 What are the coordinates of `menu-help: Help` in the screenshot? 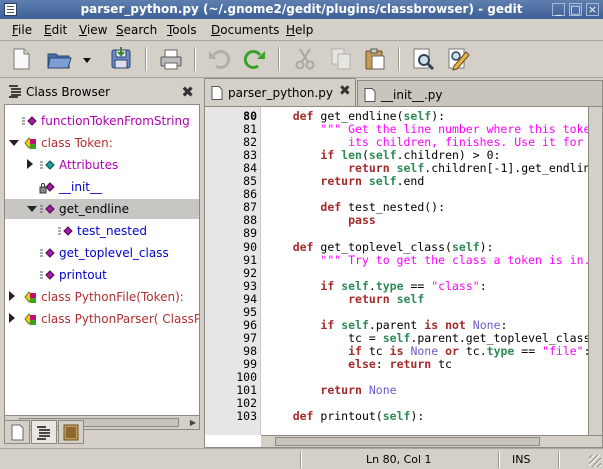 It's located at (299, 30).